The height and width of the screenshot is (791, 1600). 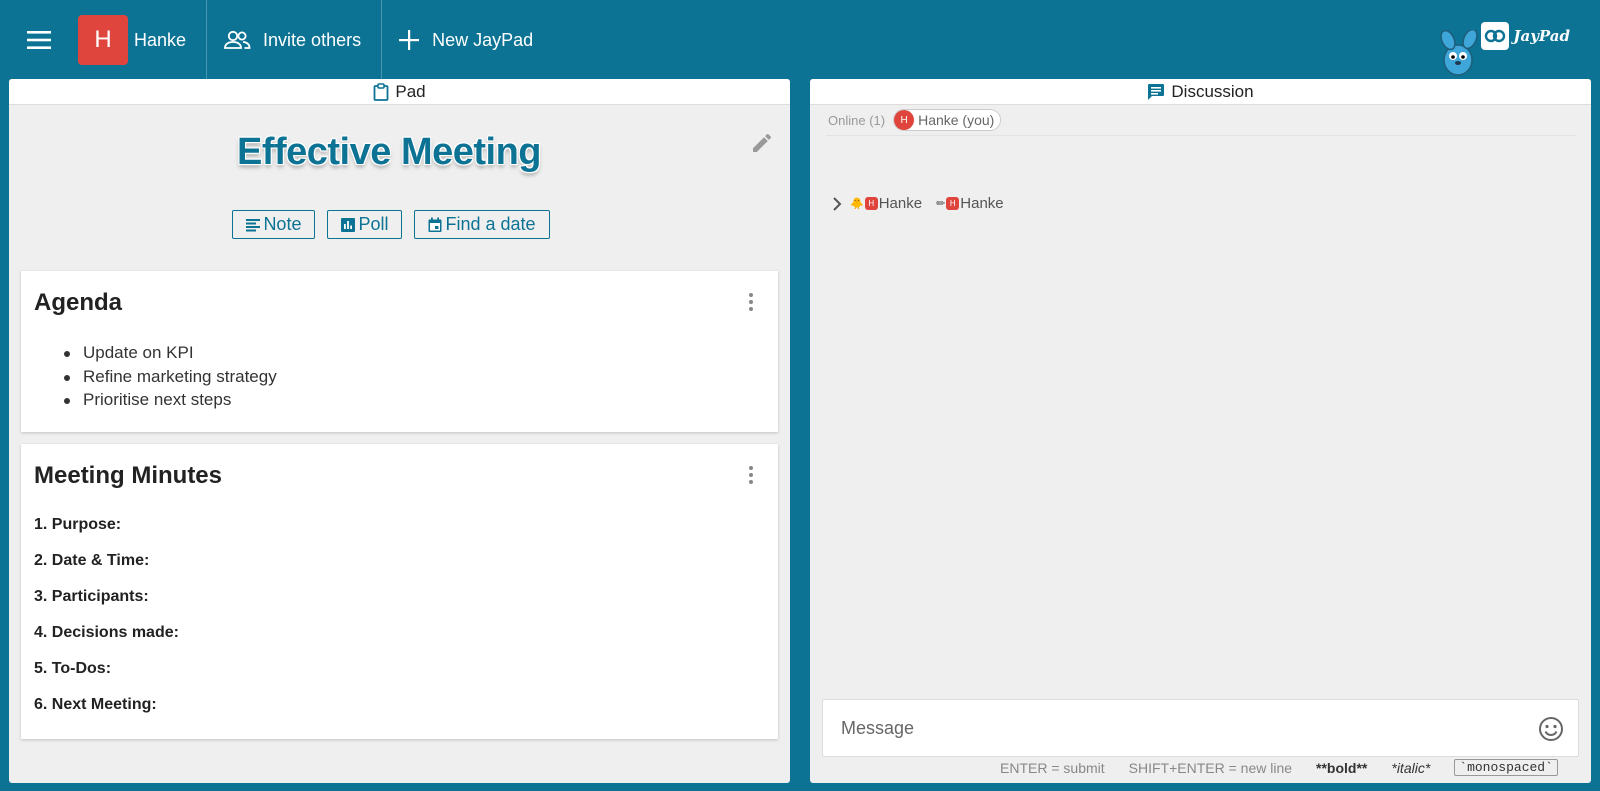 What do you see at coordinates (837, 204) in the screenshot?
I see `chevron-right-icon` at bounding box center [837, 204].